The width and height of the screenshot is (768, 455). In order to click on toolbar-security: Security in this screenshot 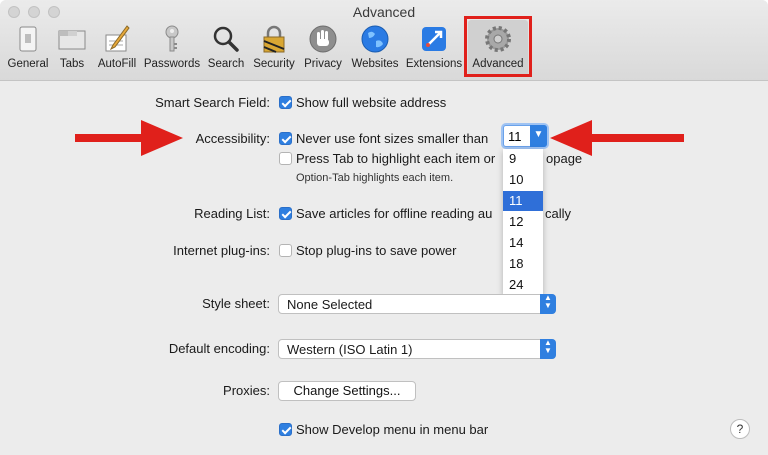, I will do `click(274, 48)`.